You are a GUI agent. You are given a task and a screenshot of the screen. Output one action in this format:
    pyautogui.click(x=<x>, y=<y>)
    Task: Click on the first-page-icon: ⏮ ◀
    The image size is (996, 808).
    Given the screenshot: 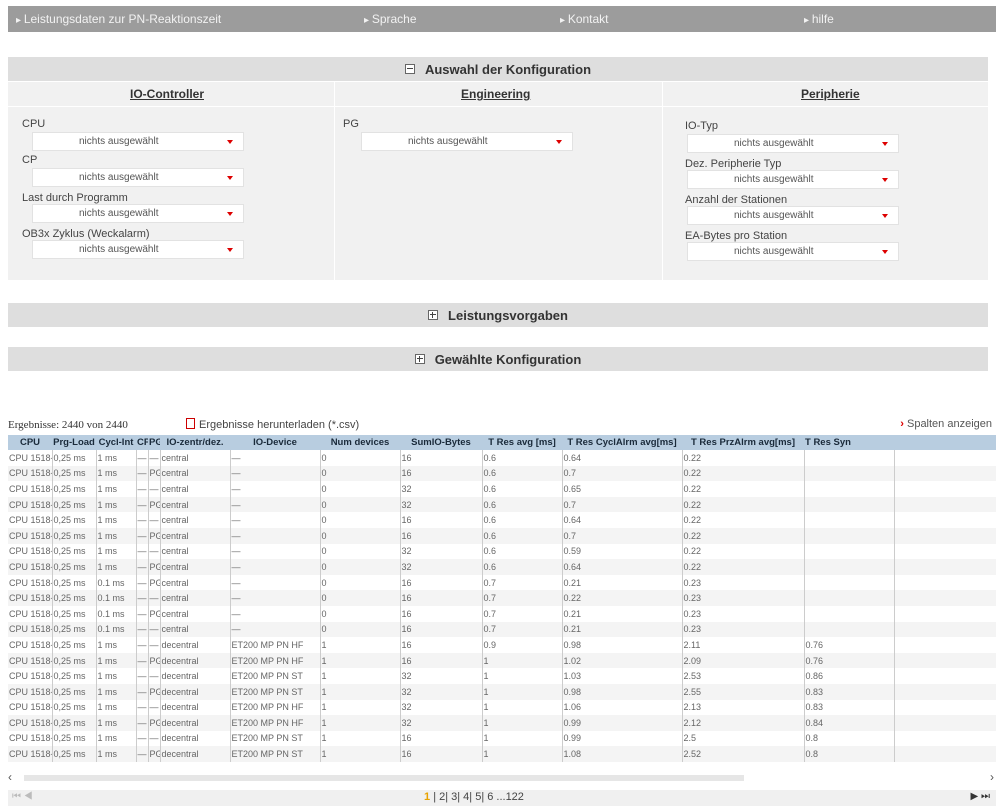 What is the action you would take?
    pyautogui.click(x=22, y=796)
    